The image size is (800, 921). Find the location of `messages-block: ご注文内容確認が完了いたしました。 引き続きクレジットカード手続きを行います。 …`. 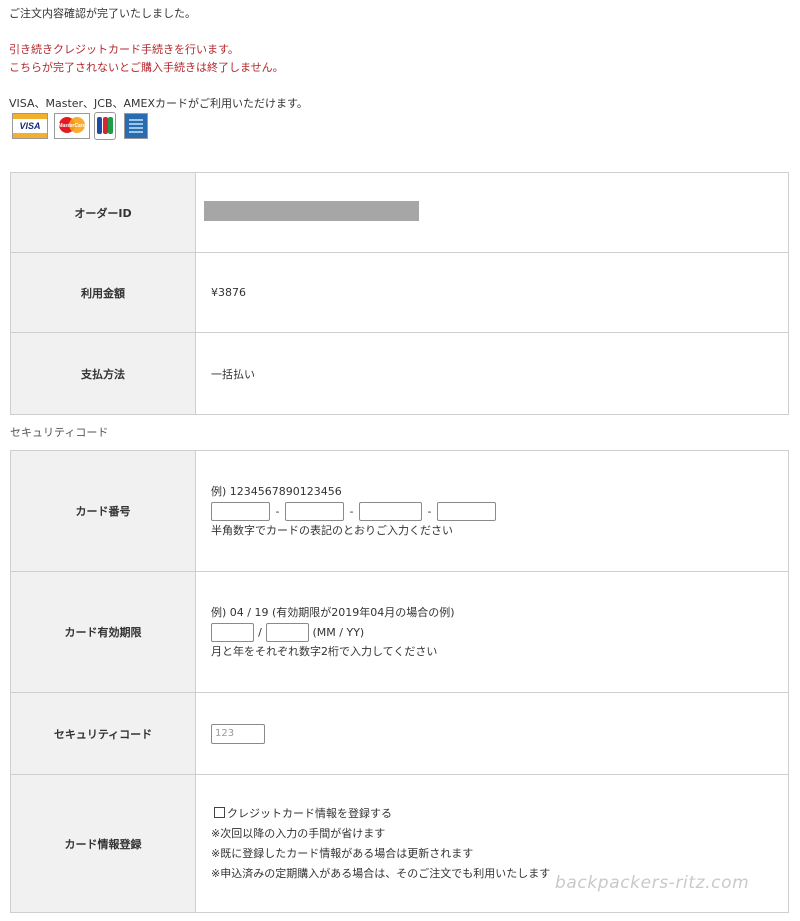

messages-block: ご注文内容確認が完了いたしました。 引き続きクレジットカード手続きを行います。 … is located at coordinates (158, 59).